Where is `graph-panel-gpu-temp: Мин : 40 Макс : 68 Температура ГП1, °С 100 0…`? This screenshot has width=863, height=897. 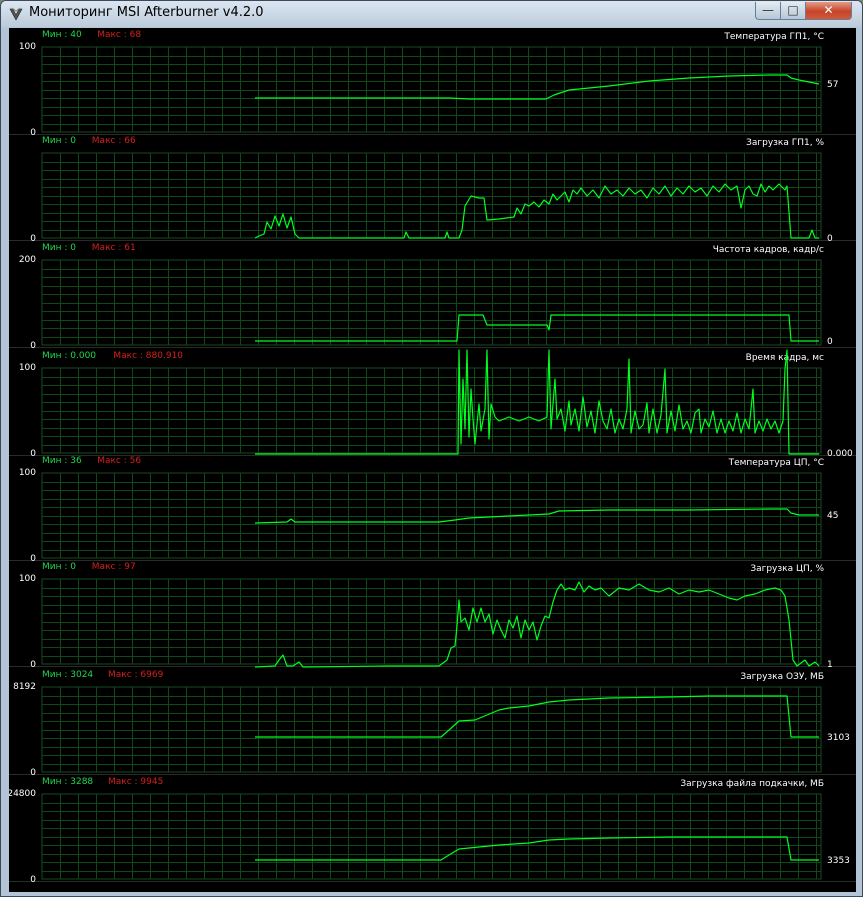
graph-panel-gpu-temp: Мин : 40 Макс : 68 Температура ГП1, °С 100 0… is located at coordinates (432, 84).